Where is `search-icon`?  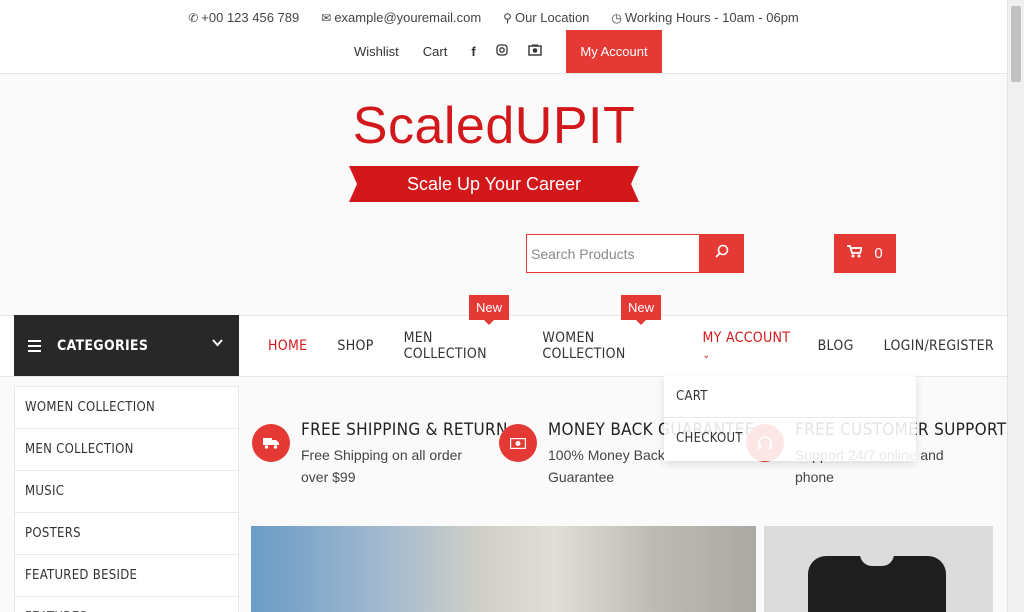 search-icon is located at coordinates (721, 253).